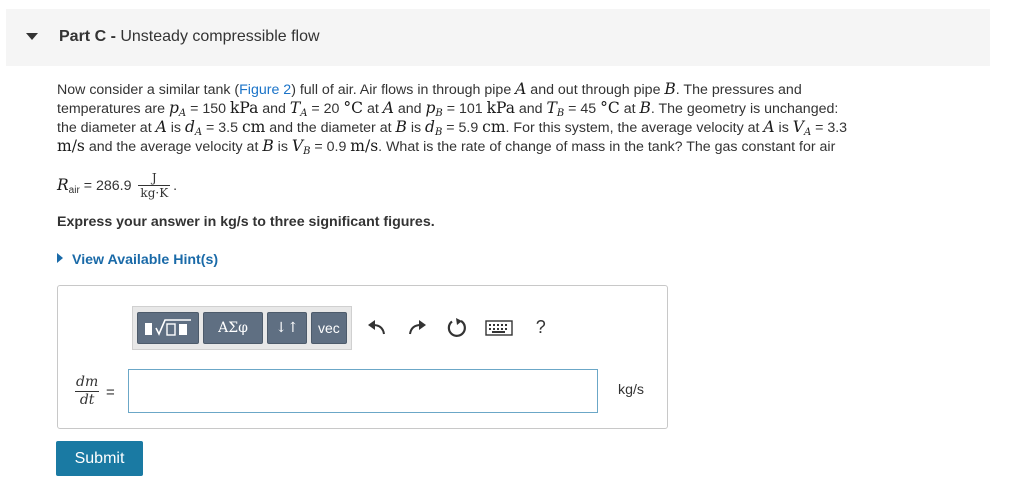 The image size is (1010, 492). I want to click on view-hints-link: View Available Hint(s), so click(137, 260).